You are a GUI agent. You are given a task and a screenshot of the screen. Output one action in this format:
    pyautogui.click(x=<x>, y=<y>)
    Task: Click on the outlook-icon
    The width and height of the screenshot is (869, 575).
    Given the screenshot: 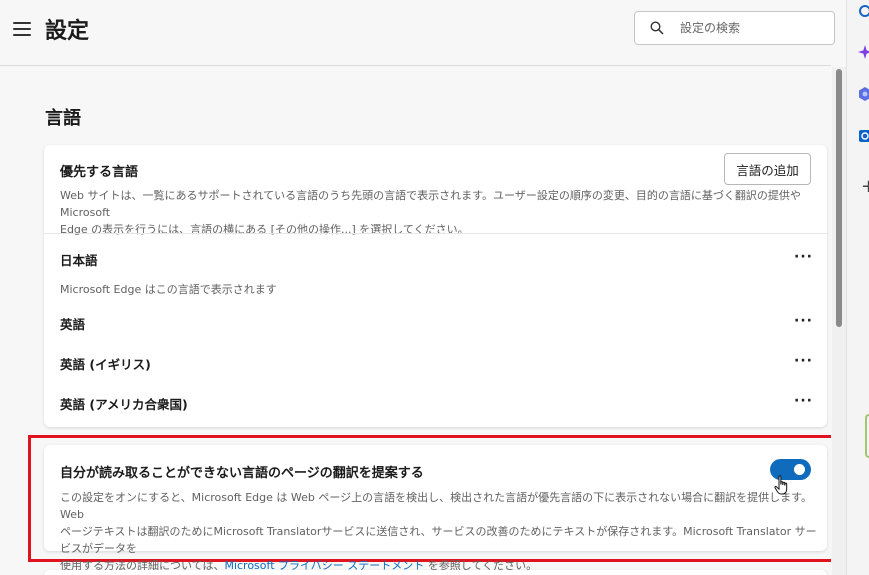 What is the action you would take?
    pyautogui.click(x=863, y=136)
    